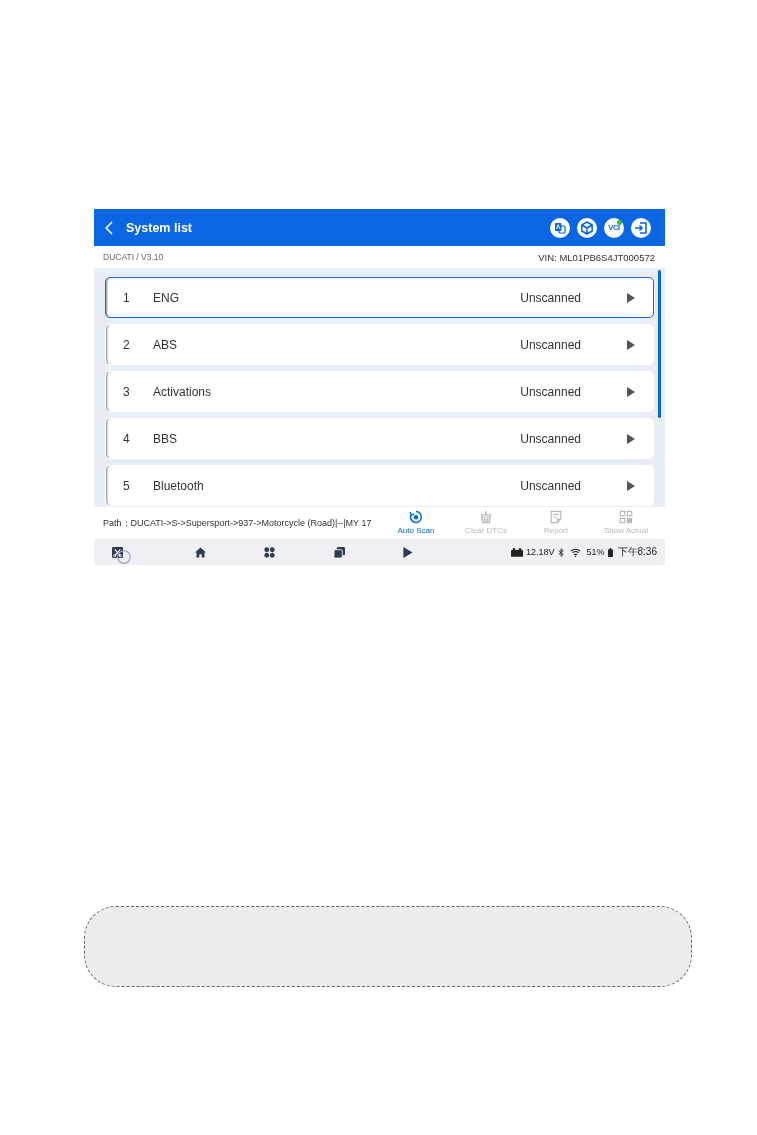  Describe the element at coordinates (379, 344) in the screenshot. I see `system-row: 2 ABS Unscanned` at that location.